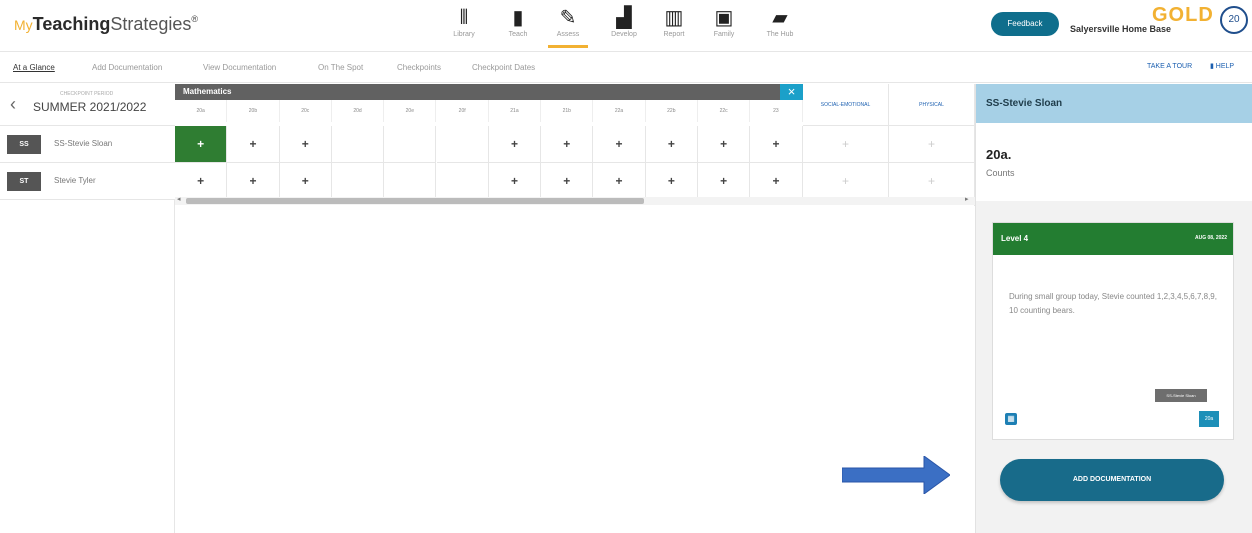  Describe the element at coordinates (179, 199) in the screenshot. I see `scroll-left-icon: ◂` at that location.